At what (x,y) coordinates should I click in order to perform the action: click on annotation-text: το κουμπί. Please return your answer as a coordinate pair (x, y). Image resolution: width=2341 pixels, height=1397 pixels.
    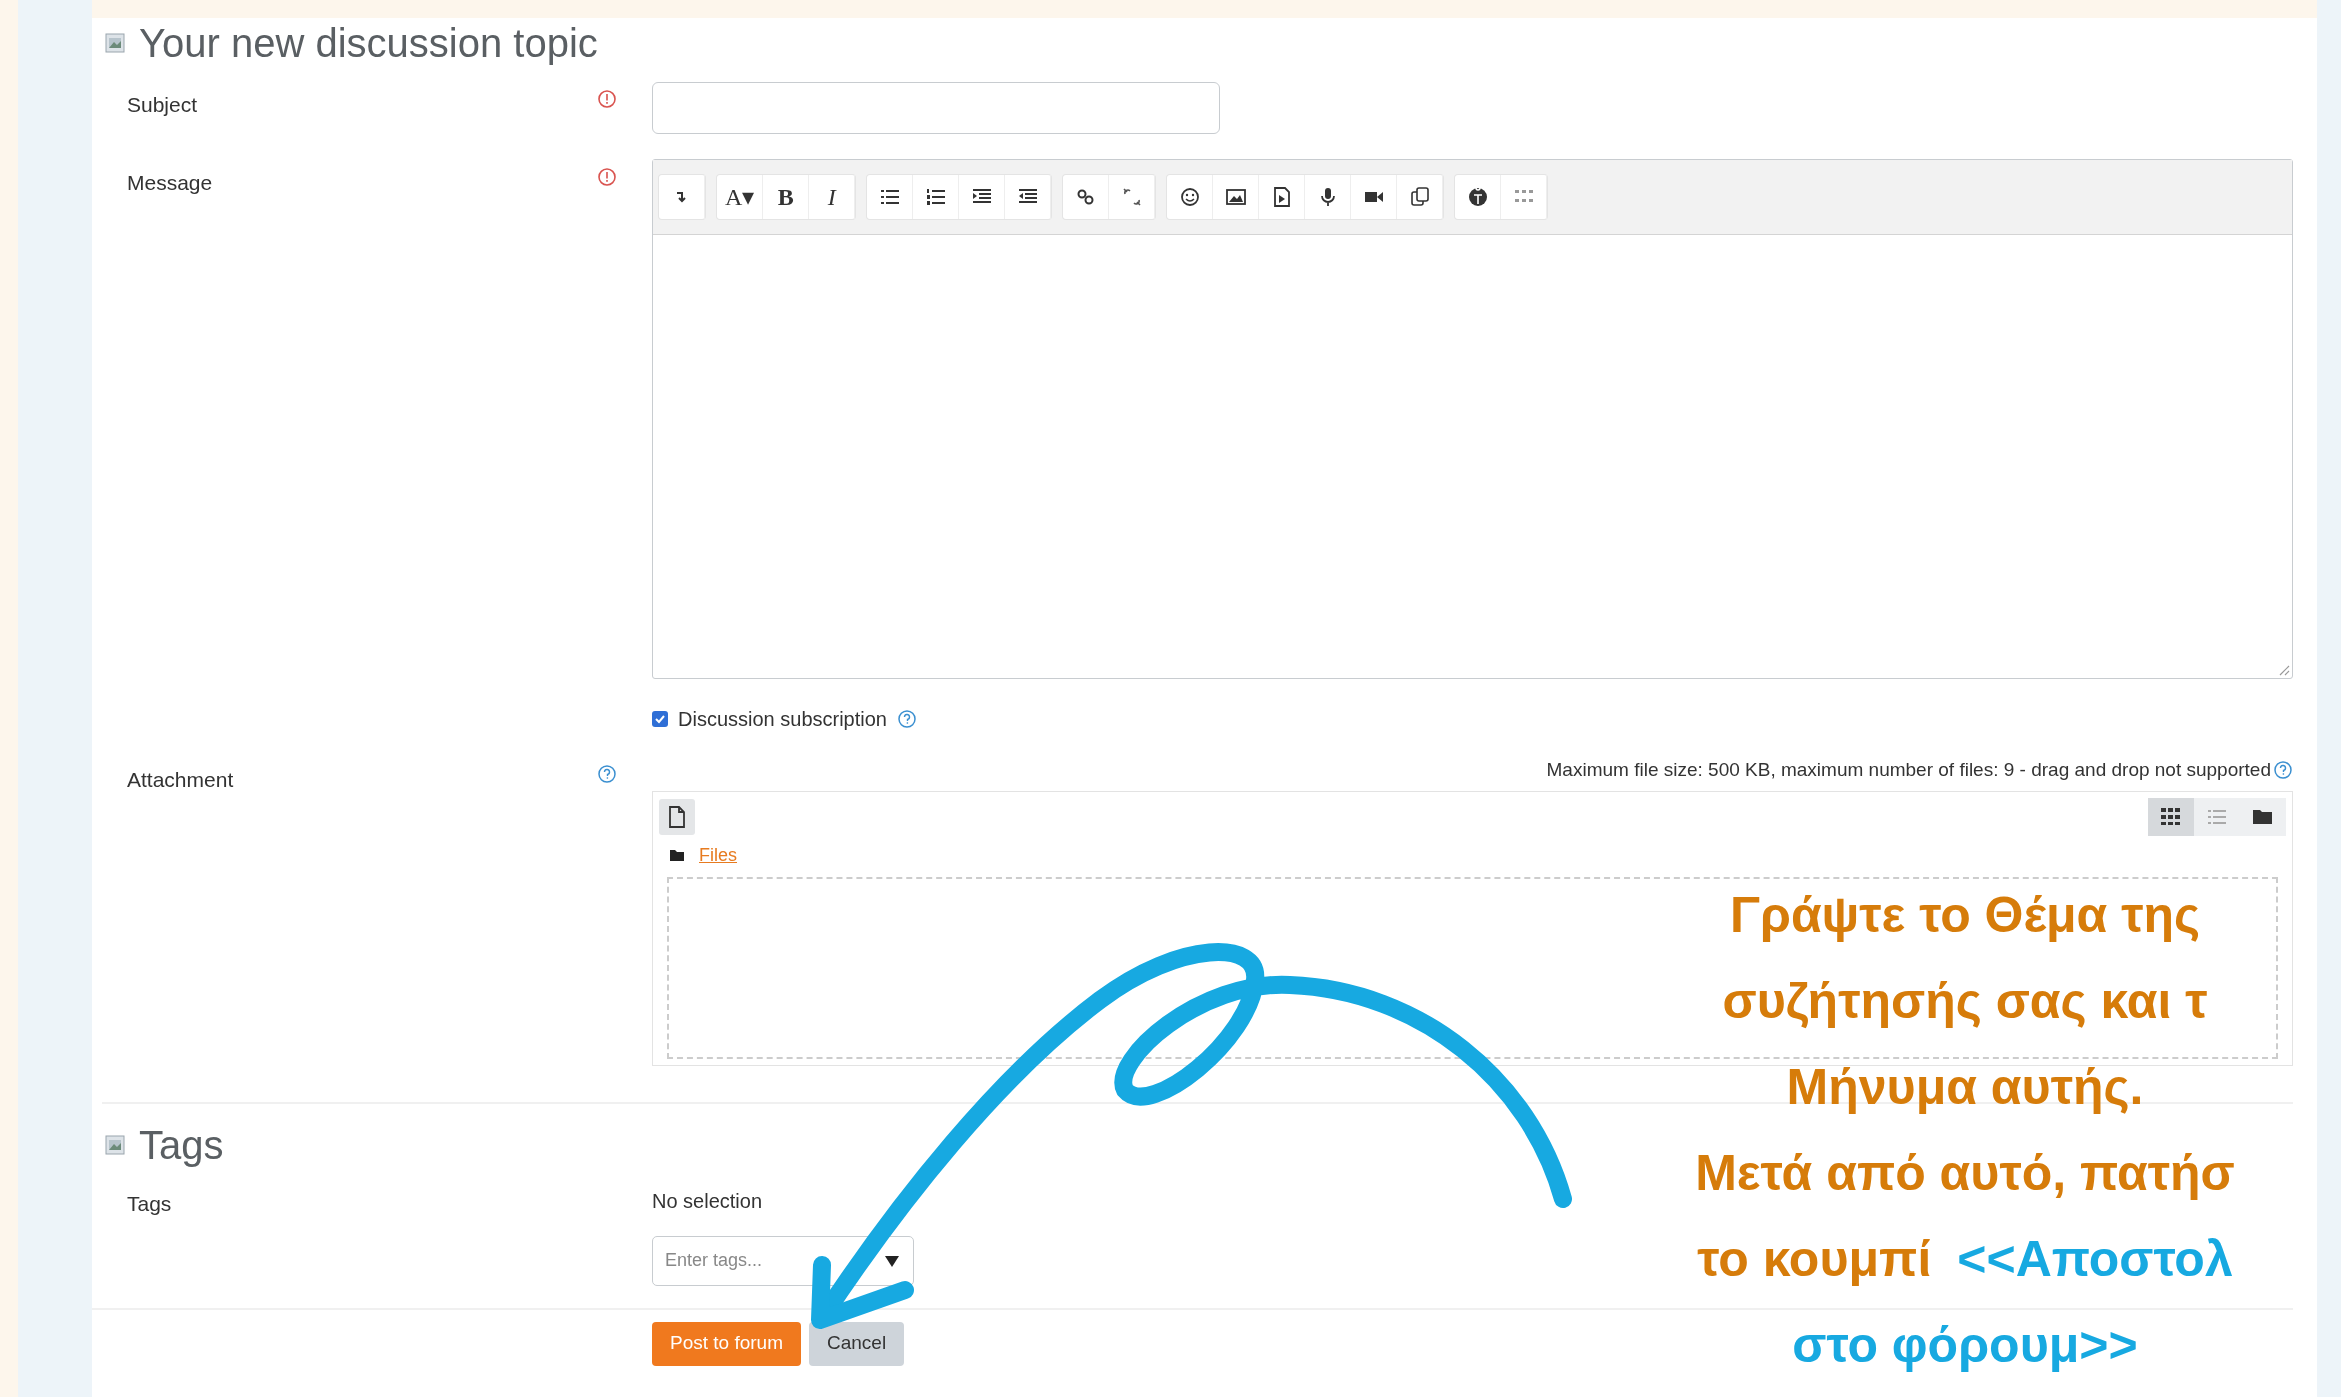
    Looking at the image, I should click on (1814, 1259).